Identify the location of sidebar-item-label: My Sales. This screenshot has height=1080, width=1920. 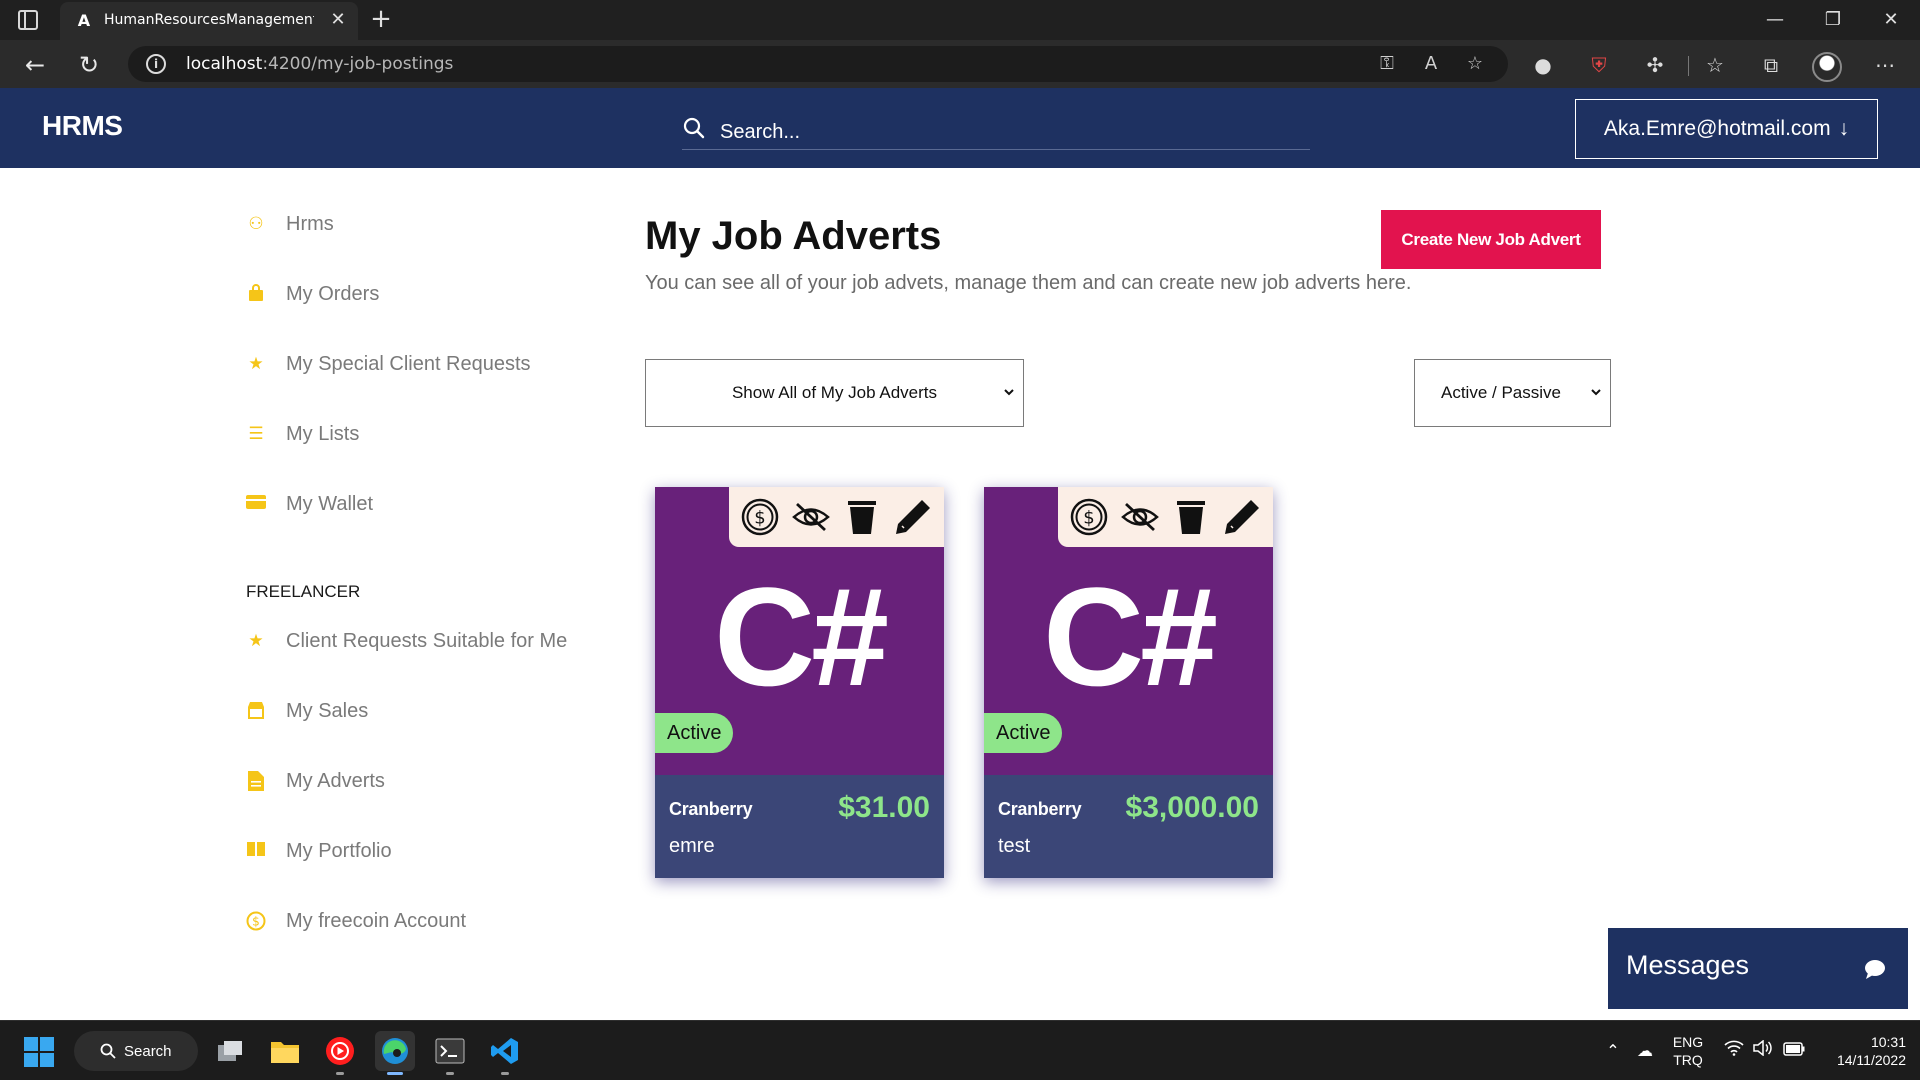
(327, 710).